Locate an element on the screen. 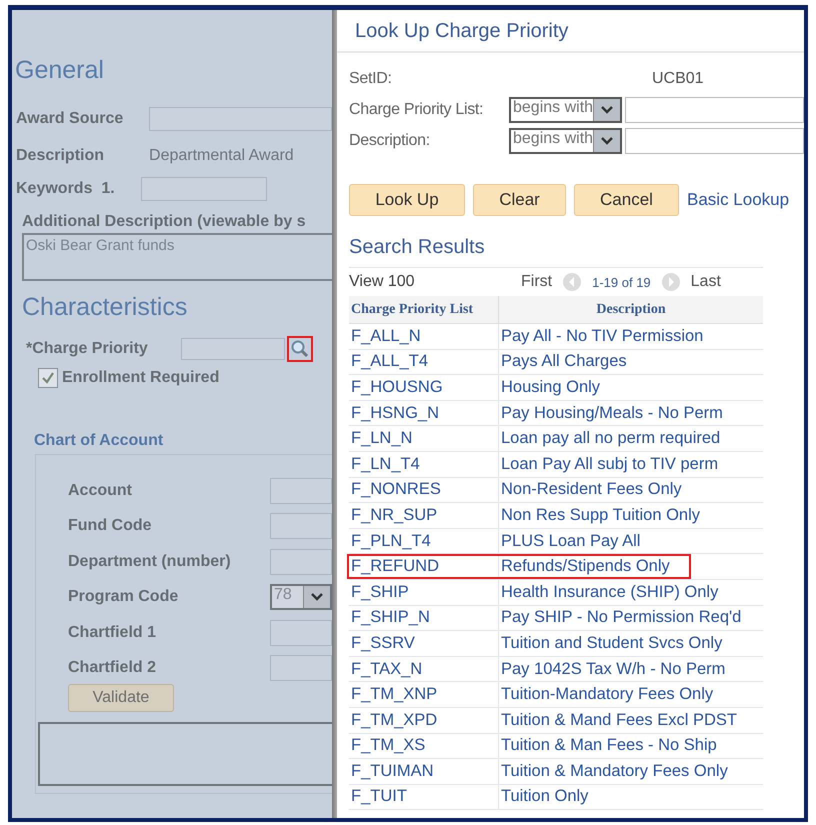 This screenshot has height=825, width=816. result-link: Health Insurance (SHIP) Only is located at coordinates (609, 592).